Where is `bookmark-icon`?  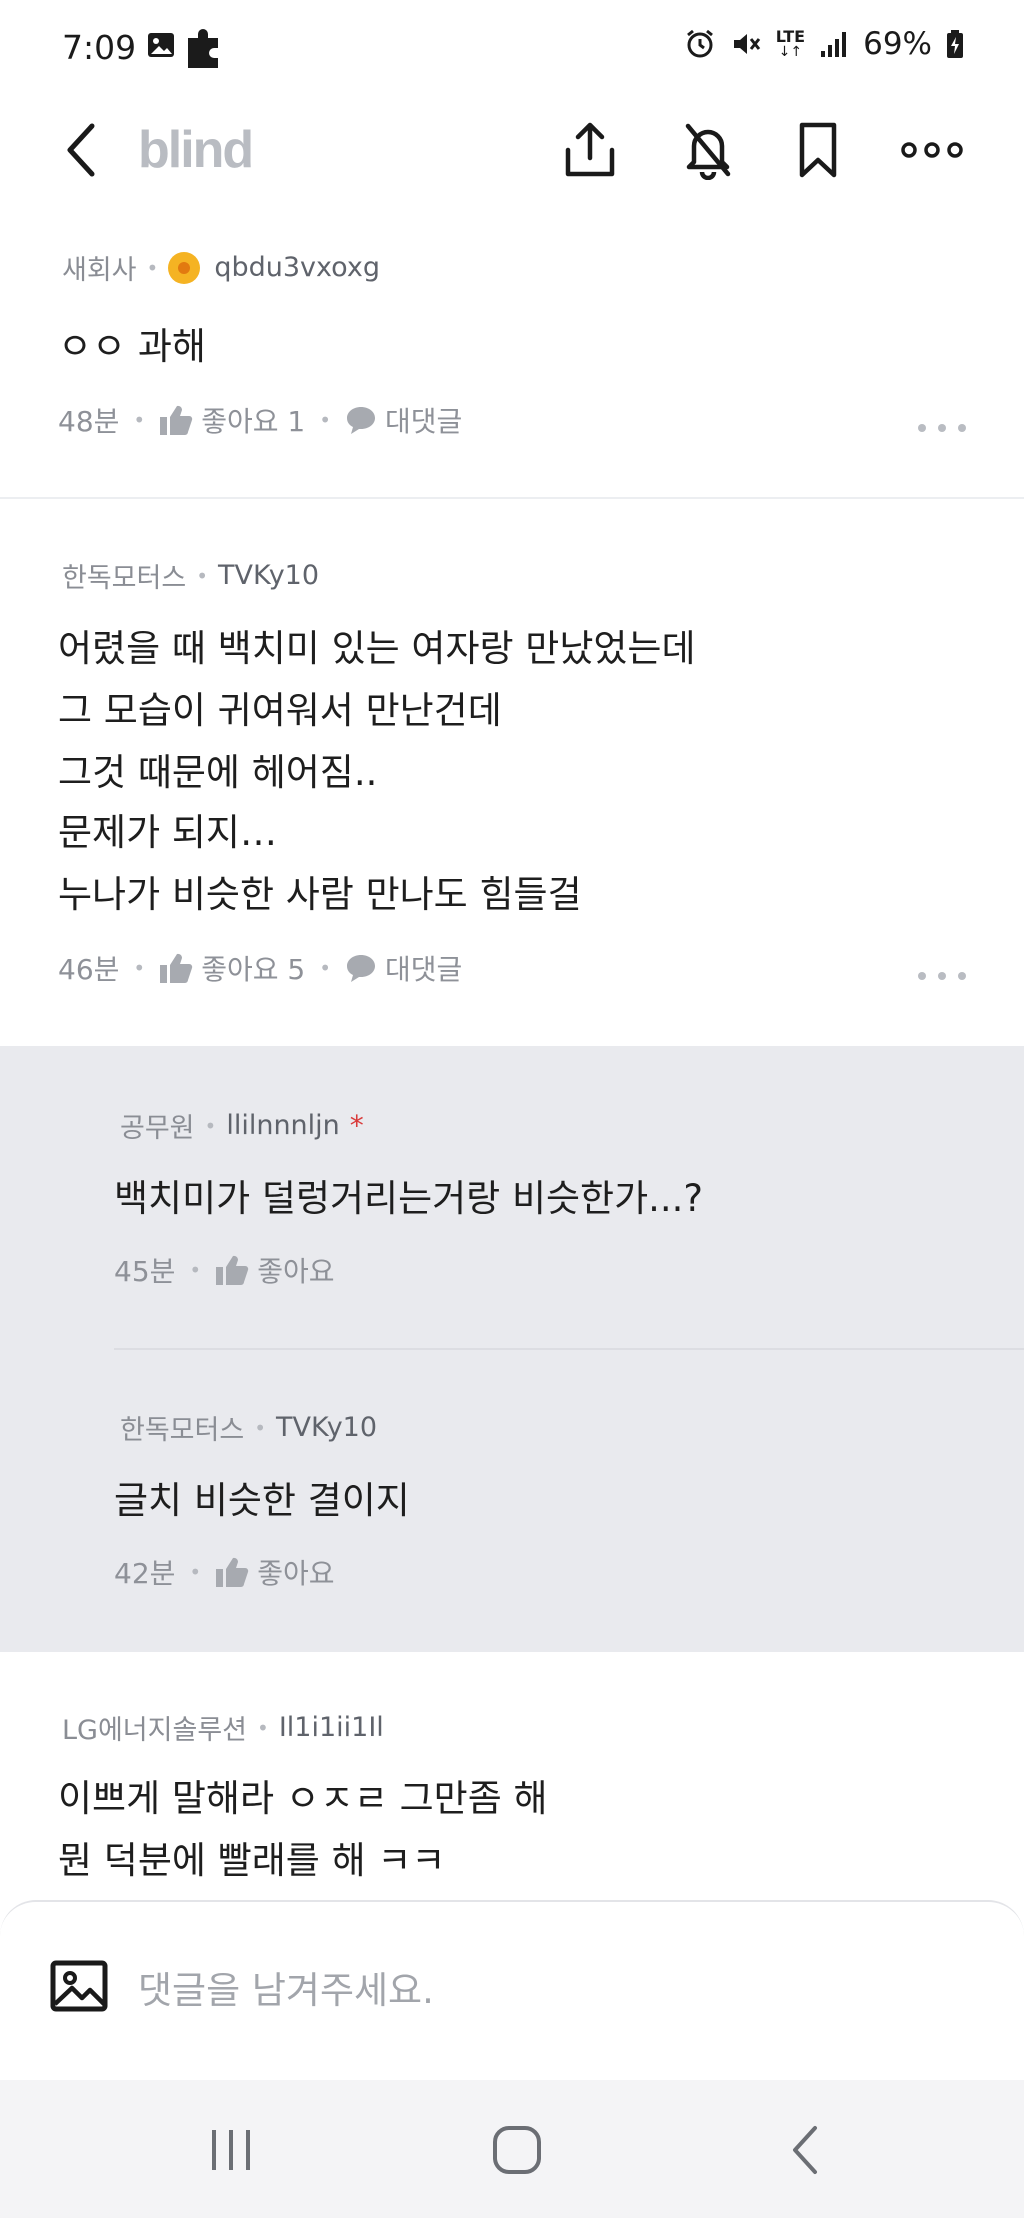 bookmark-icon is located at coordinates (818, 150).